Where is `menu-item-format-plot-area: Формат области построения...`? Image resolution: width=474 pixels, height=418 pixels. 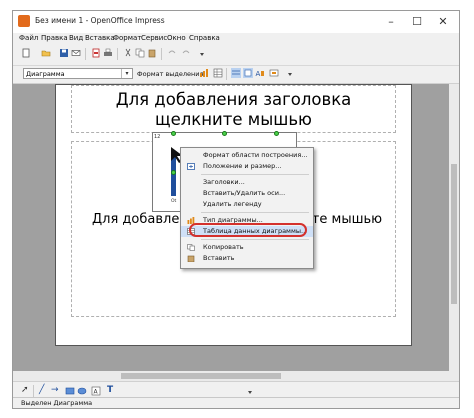 menu-item-format-plot-area: Формат области построения... is located at coordinates (247, 155).